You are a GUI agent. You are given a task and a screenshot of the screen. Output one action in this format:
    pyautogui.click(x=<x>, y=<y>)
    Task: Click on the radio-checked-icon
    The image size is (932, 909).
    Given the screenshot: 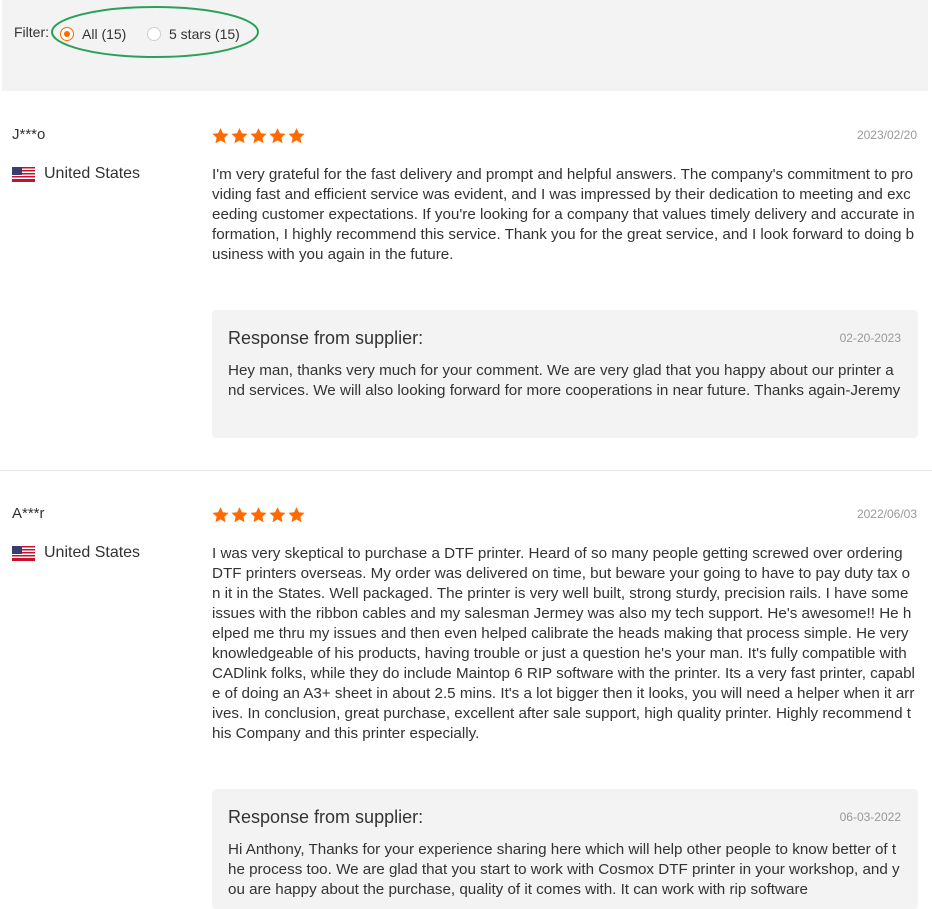 What is the action you would take?
    pyautogui.click(x=67, y=34)
    